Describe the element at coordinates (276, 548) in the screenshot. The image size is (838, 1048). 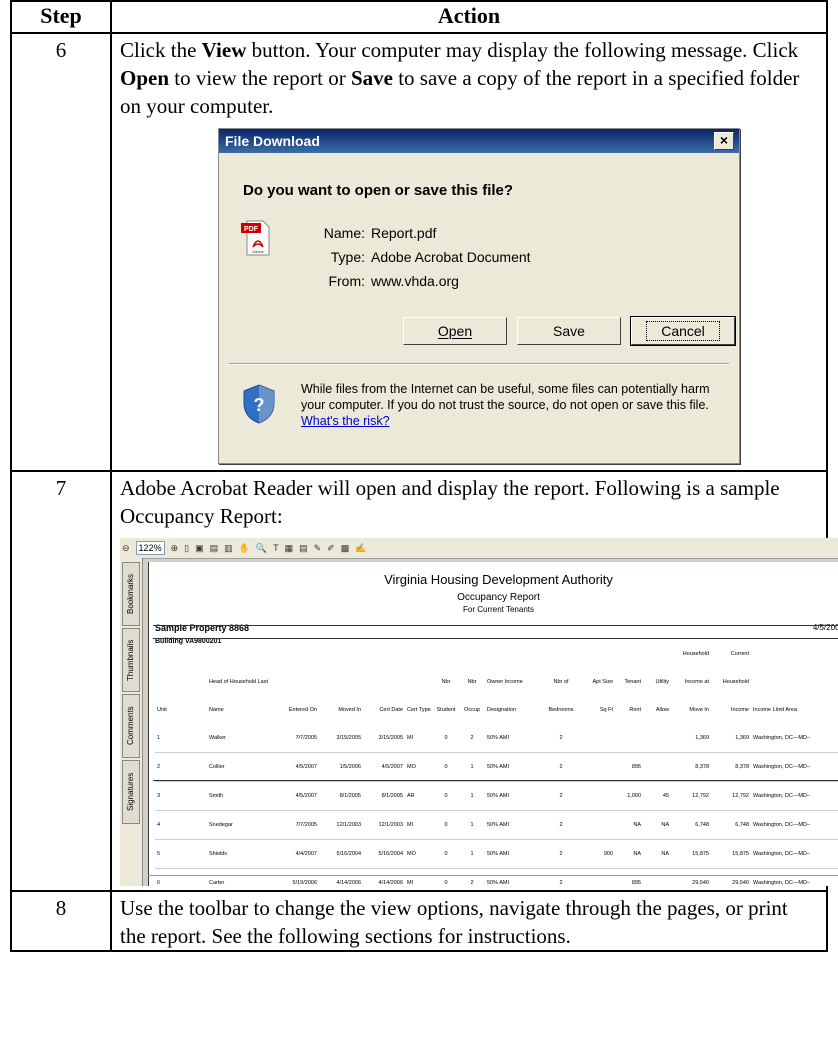
I see `text-tool-icon: T` at that location.